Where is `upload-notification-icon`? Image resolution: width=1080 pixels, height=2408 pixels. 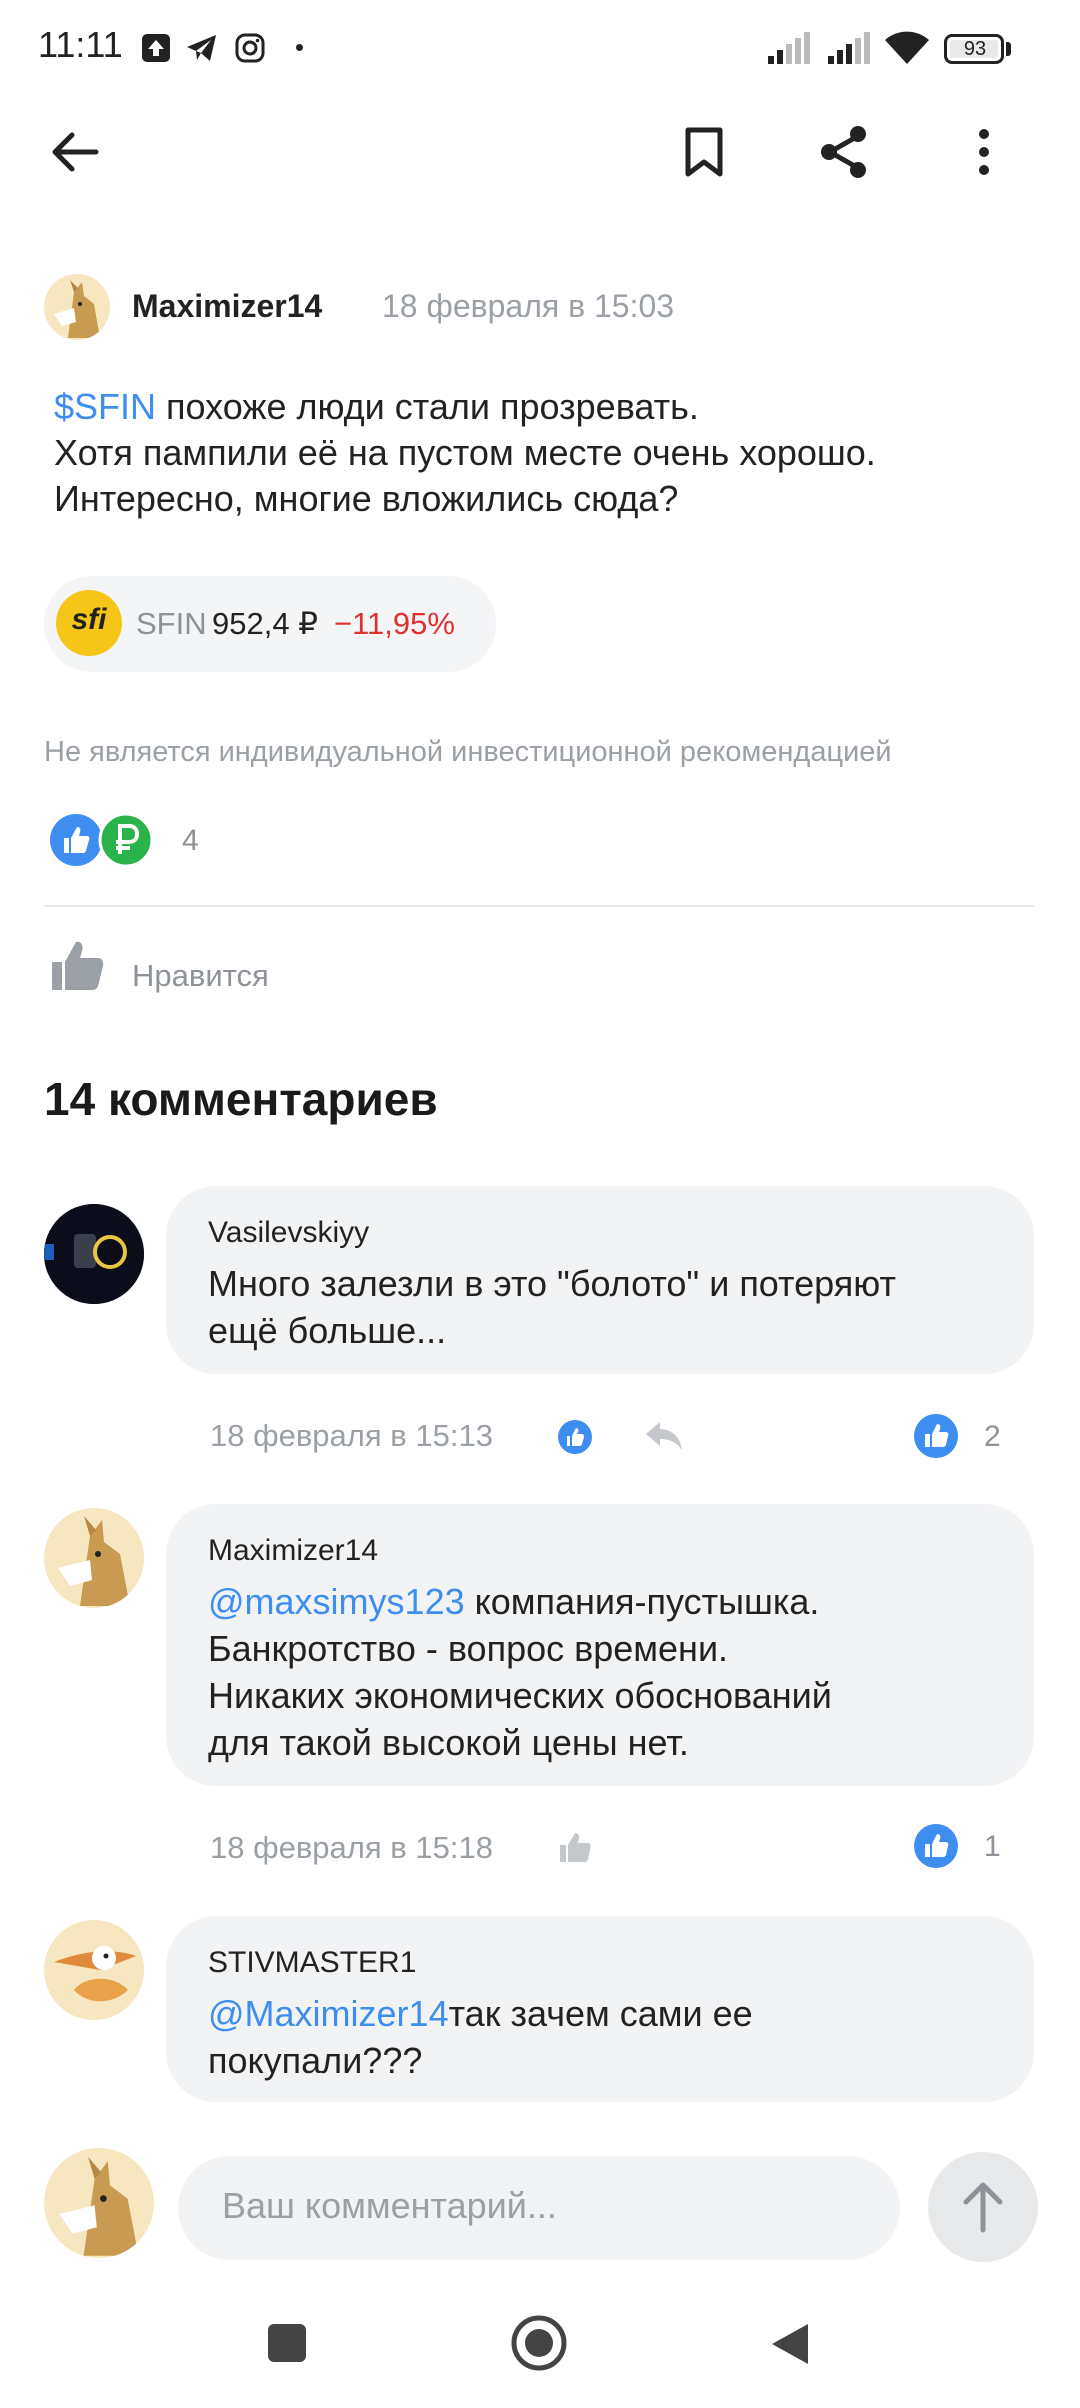 upload-notification-icon is located at coordinates (156, 48).